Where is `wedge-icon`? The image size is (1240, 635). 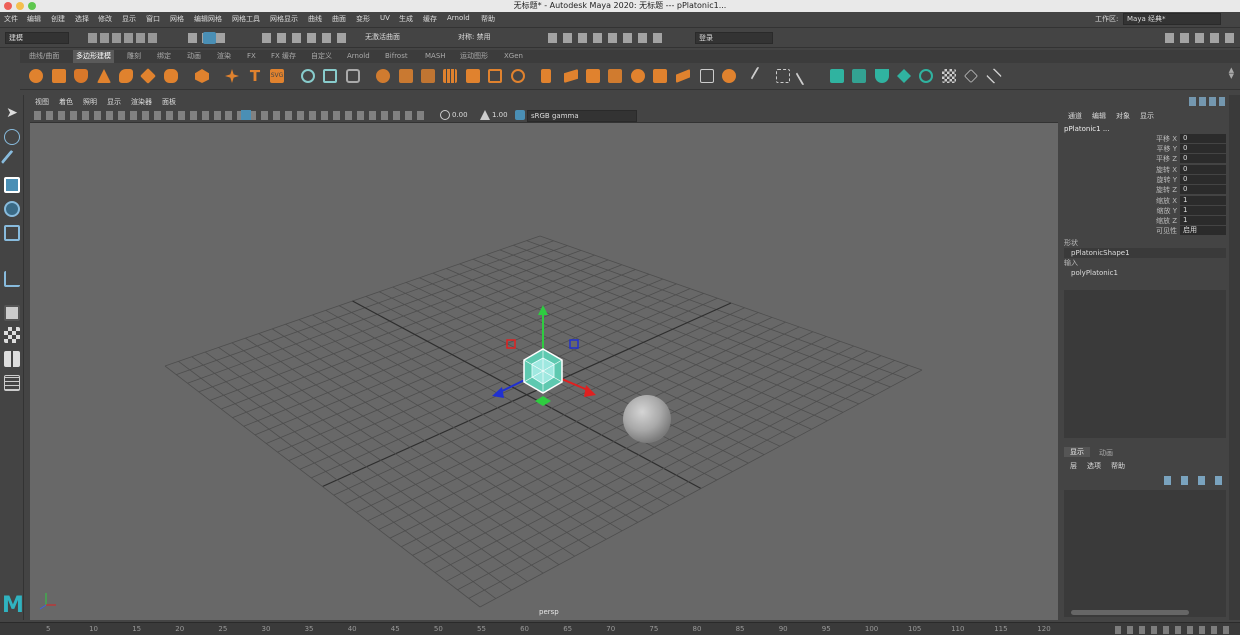 wedge-icon is located at coordinates (593, 76).